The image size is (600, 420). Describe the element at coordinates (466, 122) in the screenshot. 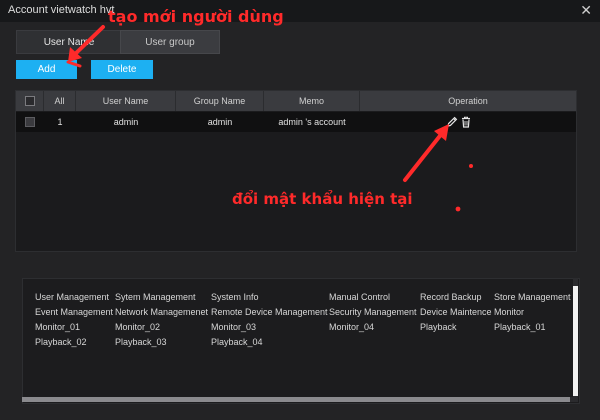

I see `delete-icon` at that location.